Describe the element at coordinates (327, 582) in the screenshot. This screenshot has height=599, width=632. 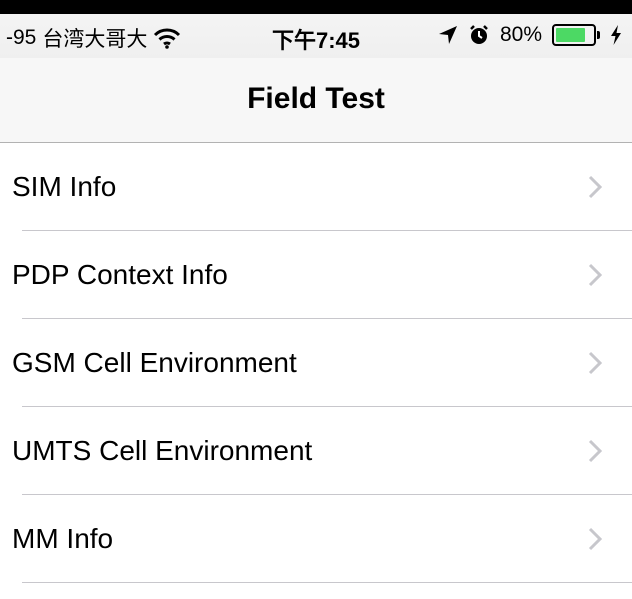
I see `row-separator` at that location.